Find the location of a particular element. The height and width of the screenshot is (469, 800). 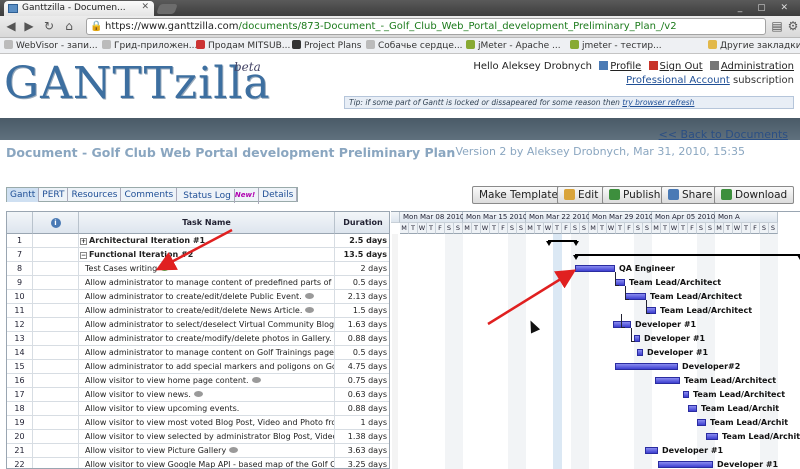

home-icon: ⌂ is located at coordinates (69, 26).